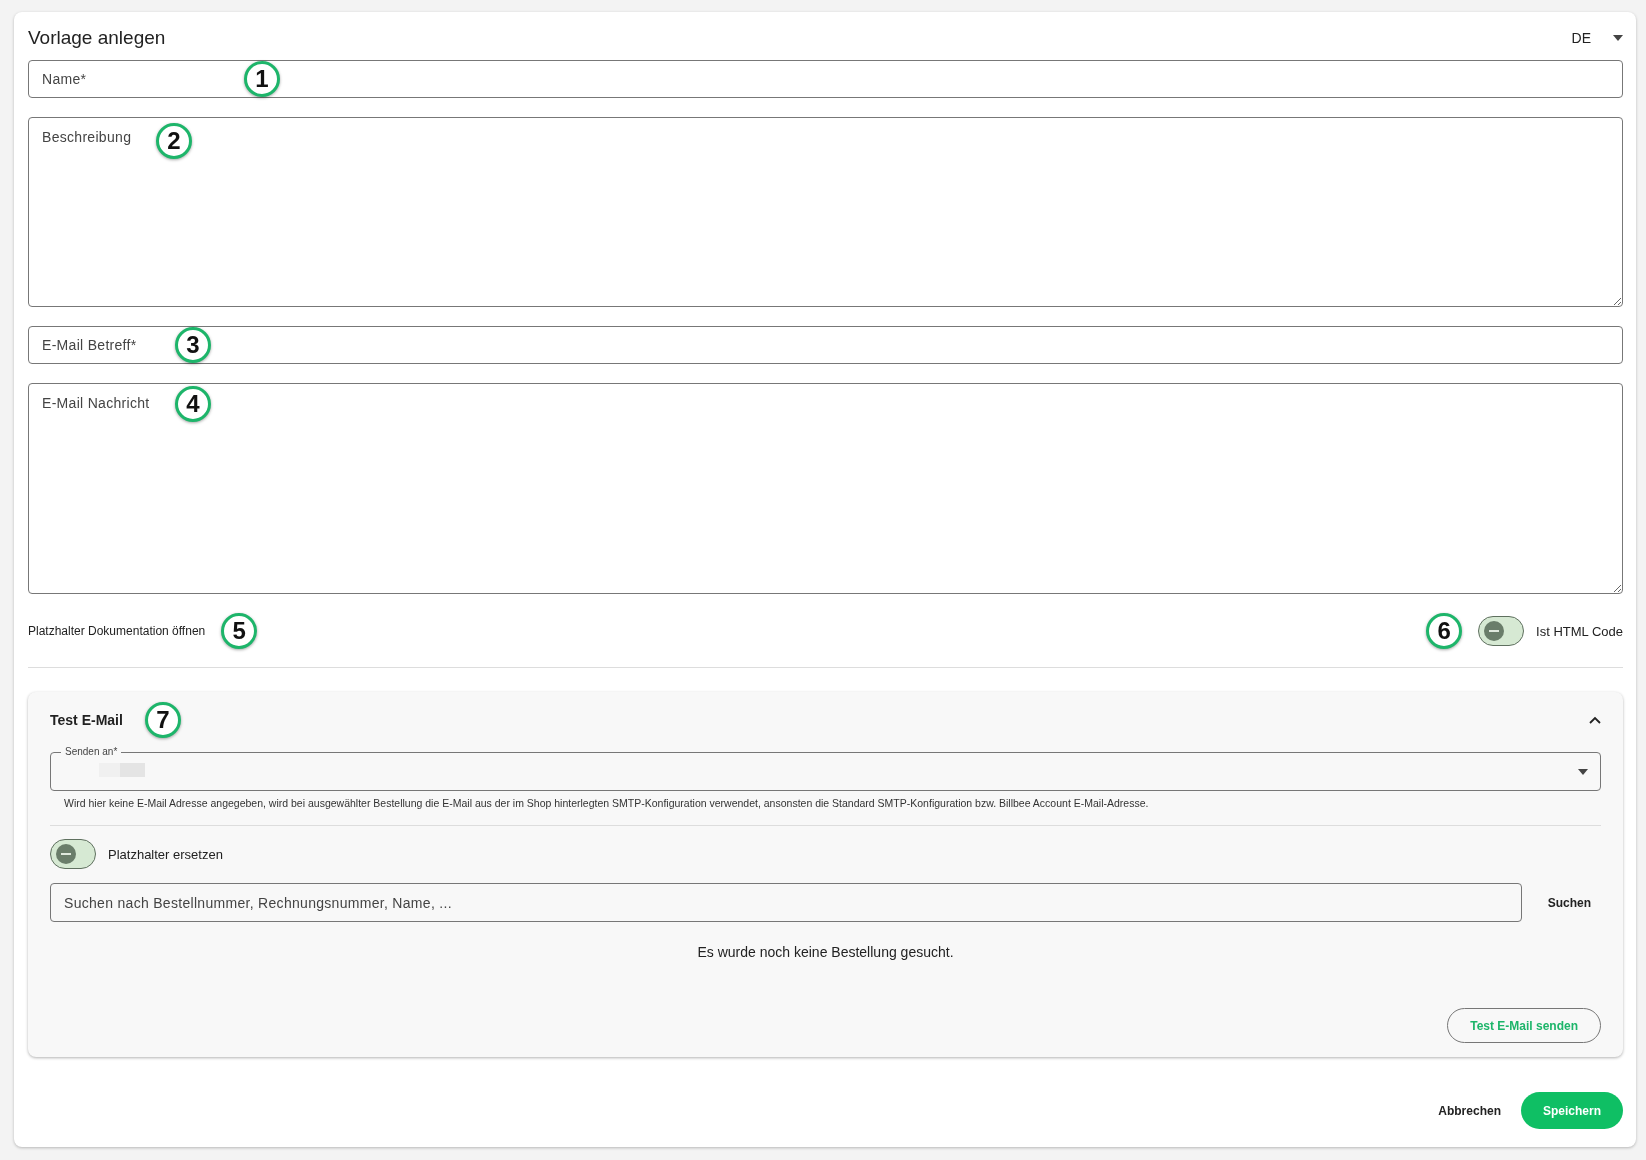  I want to click on step-number-marker: 3, so click(193, 345).